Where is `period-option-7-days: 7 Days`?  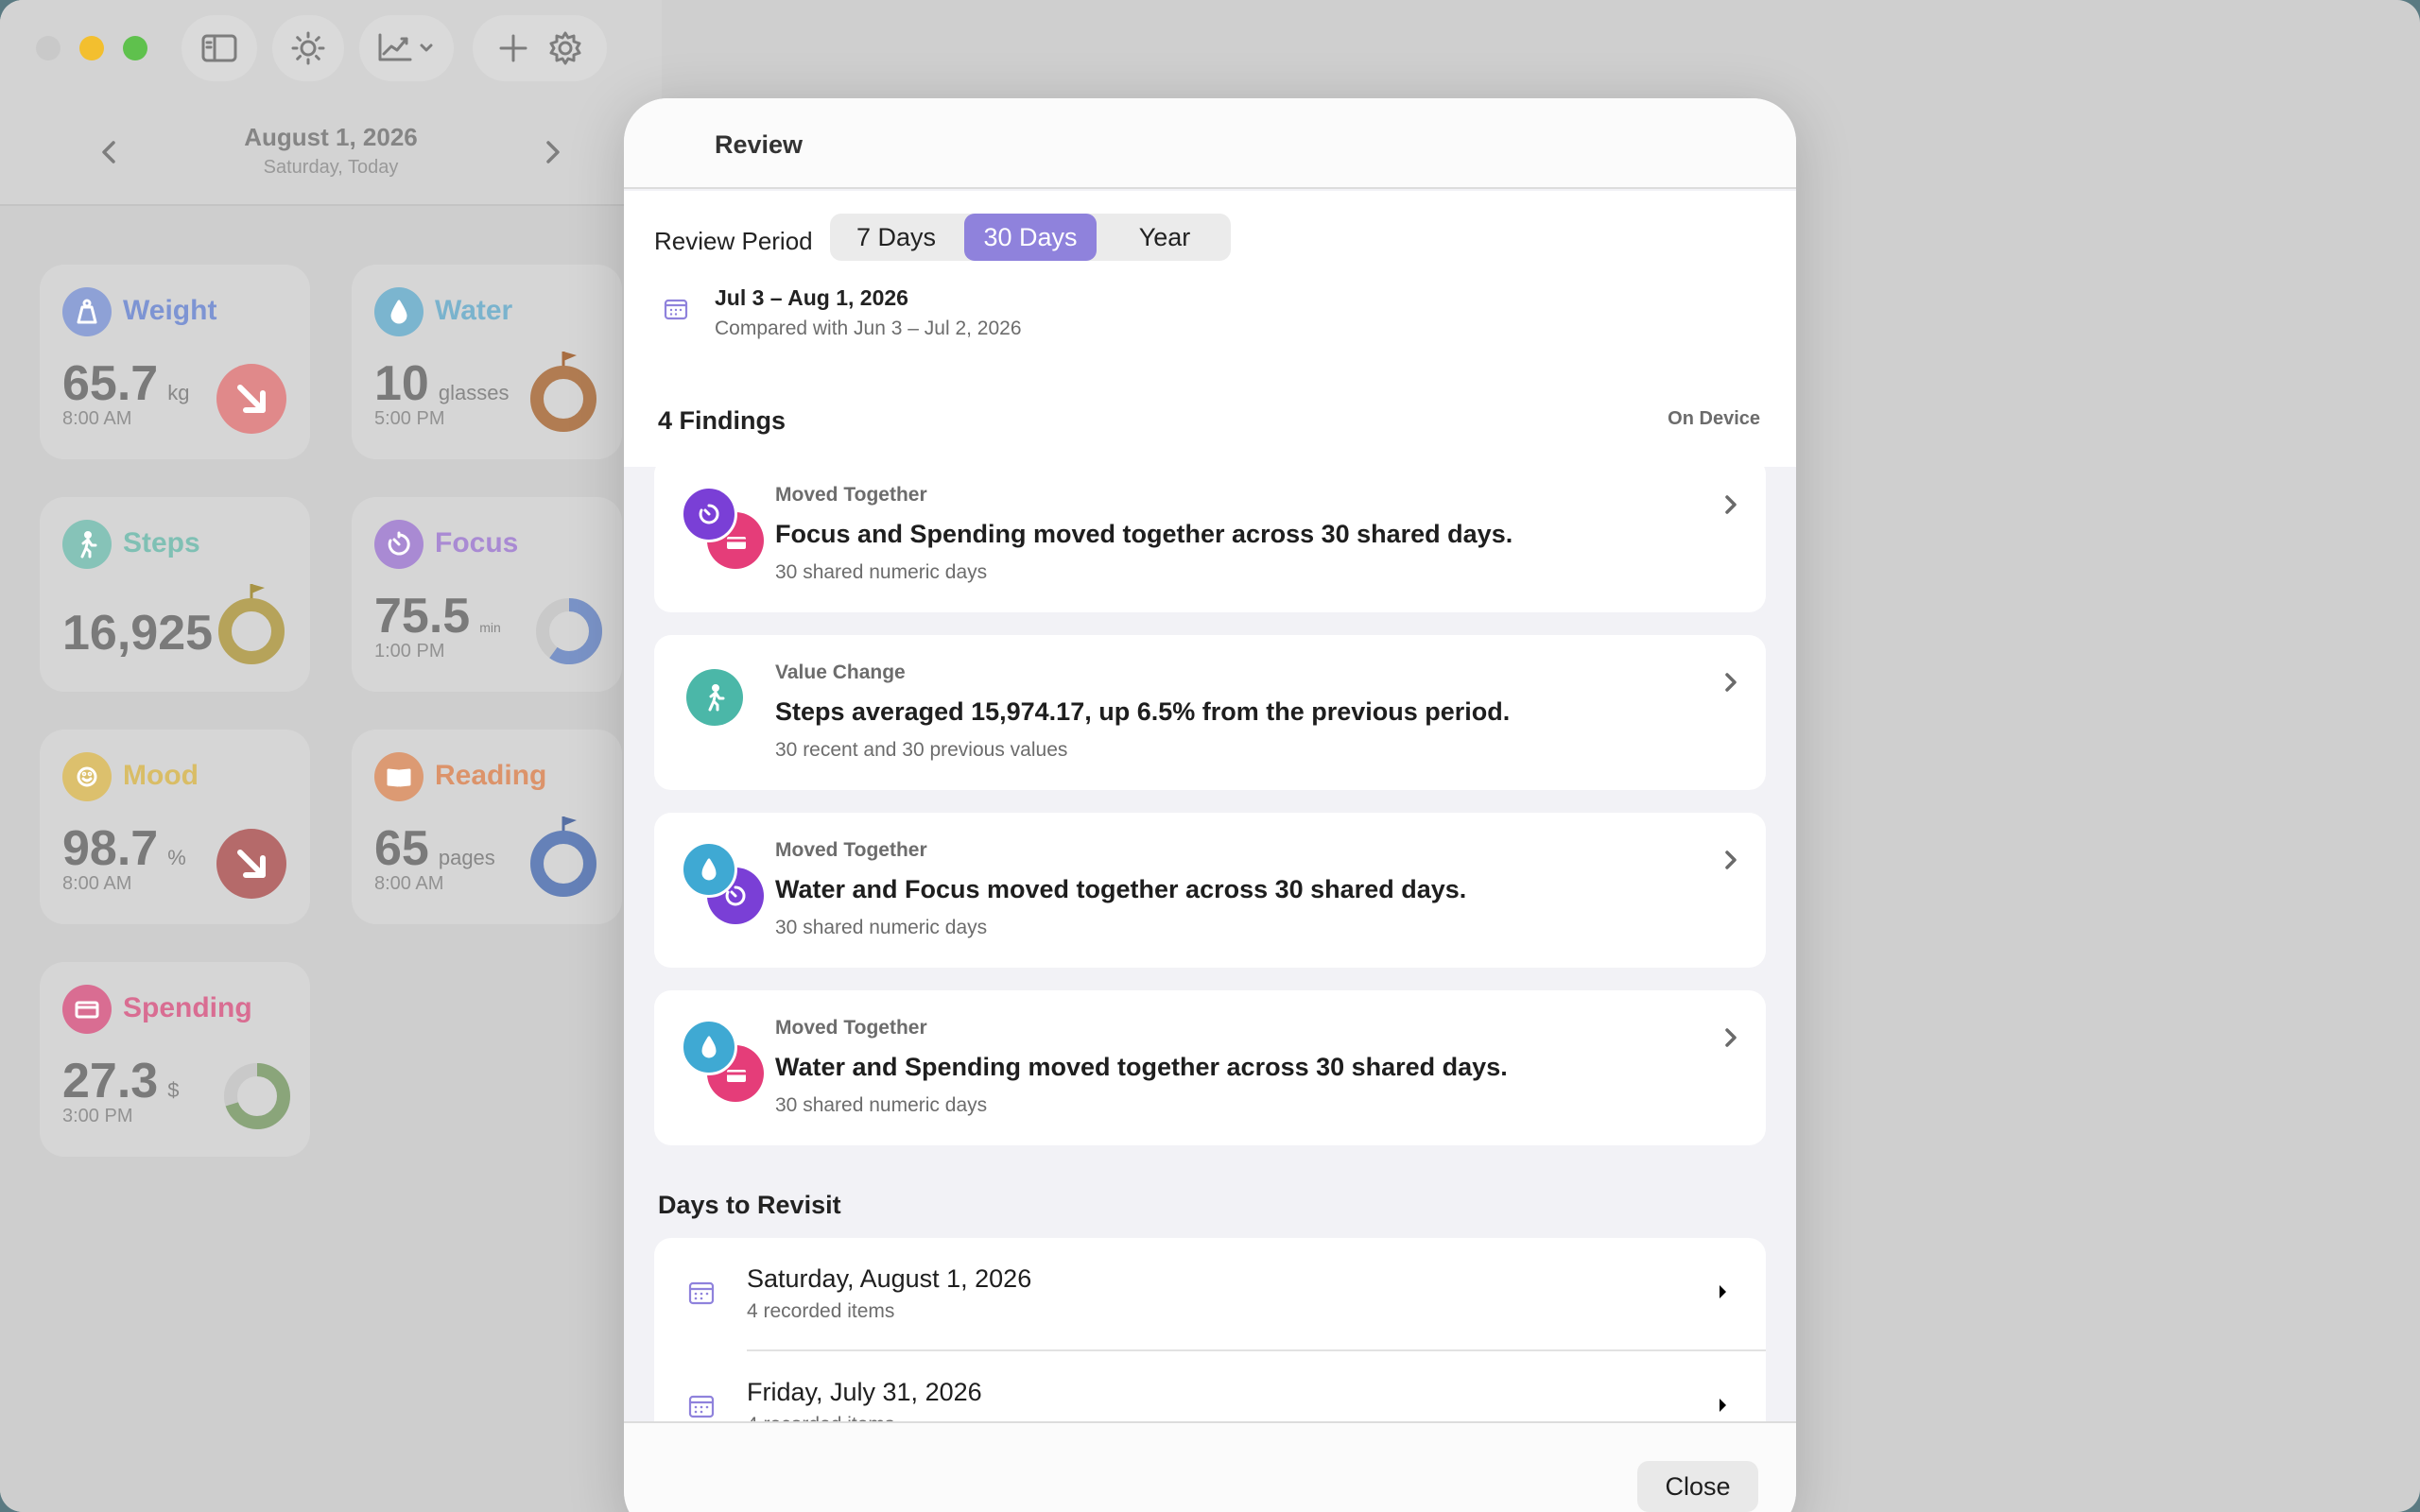
period-option-7-days: 7 Days is located at coordinates (896, 237).